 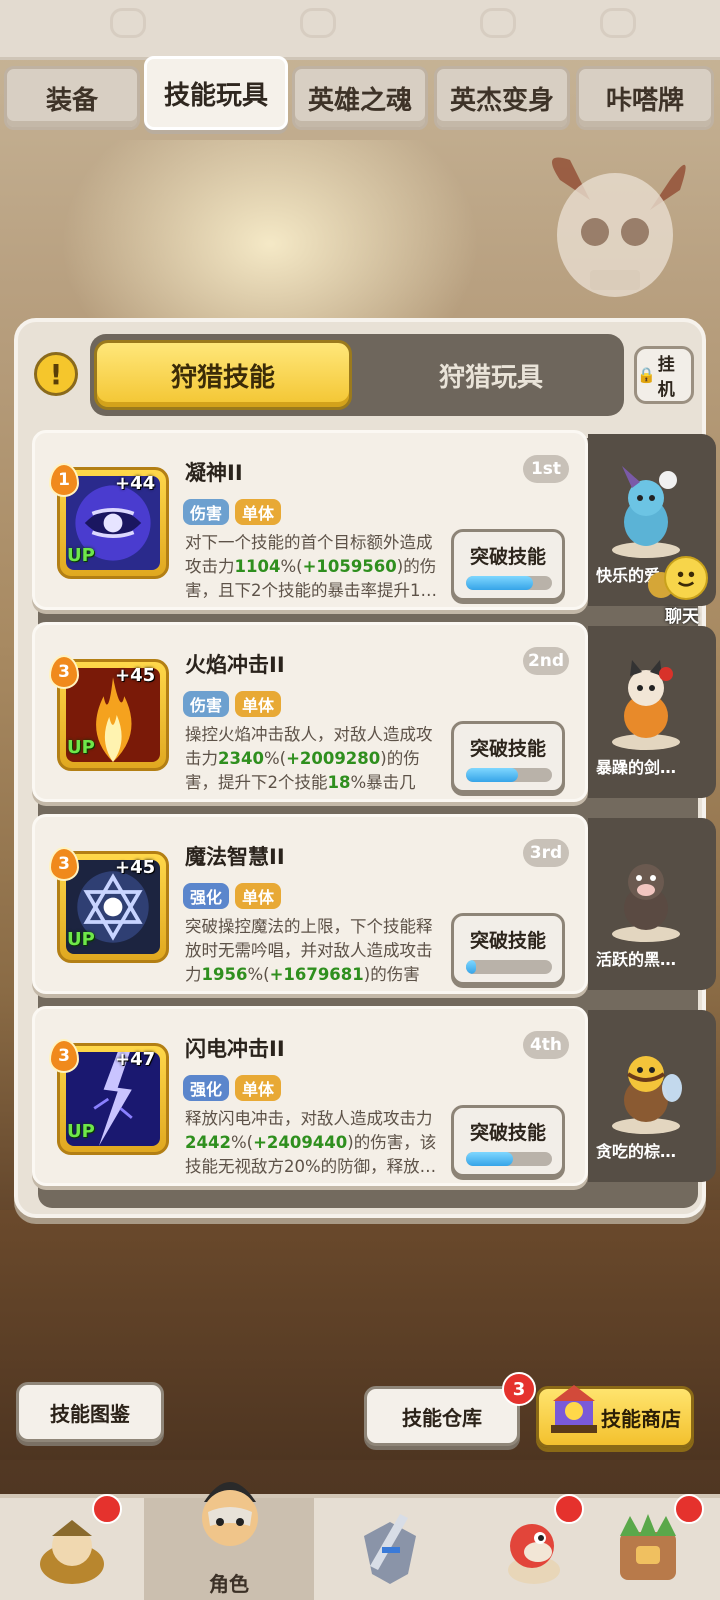 What do you see at coordinates (235, 857) in the screenshot?
I see `skill-name: 魔法智慧II` at bounding box center [235, 857].